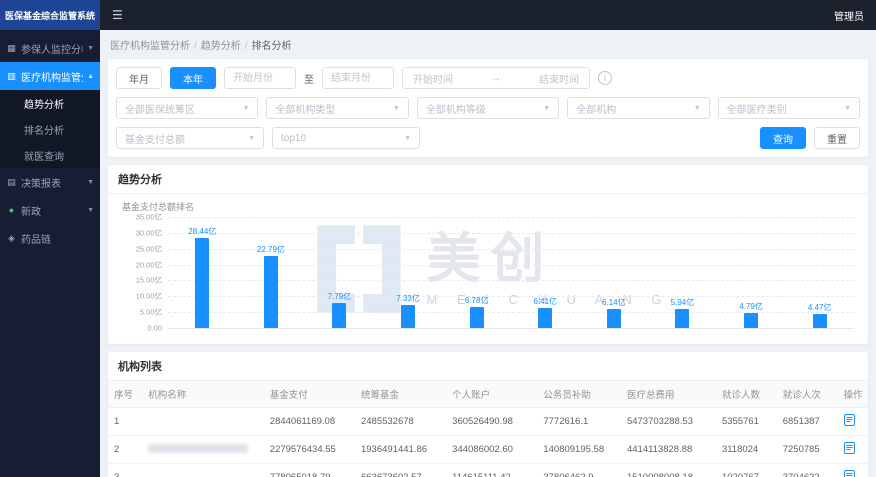 This screenshot has width=876, height=477. What do you see at coordinates (148, 296) in the screenshot?
I see `y-axis-tick-label: 10.00亿` at bounding box center [148, 296].